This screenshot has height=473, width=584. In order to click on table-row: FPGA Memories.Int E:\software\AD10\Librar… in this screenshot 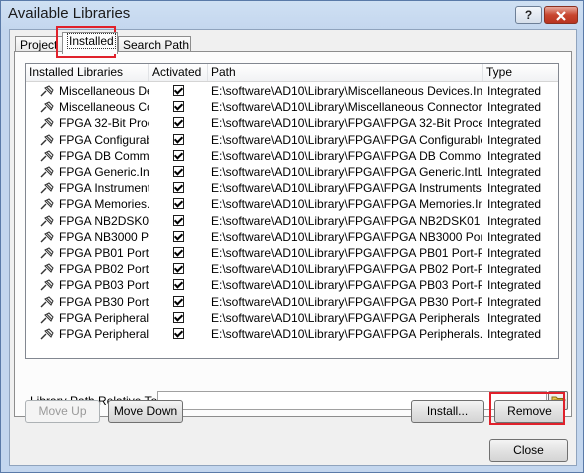, I will do `click(292, 204)`.